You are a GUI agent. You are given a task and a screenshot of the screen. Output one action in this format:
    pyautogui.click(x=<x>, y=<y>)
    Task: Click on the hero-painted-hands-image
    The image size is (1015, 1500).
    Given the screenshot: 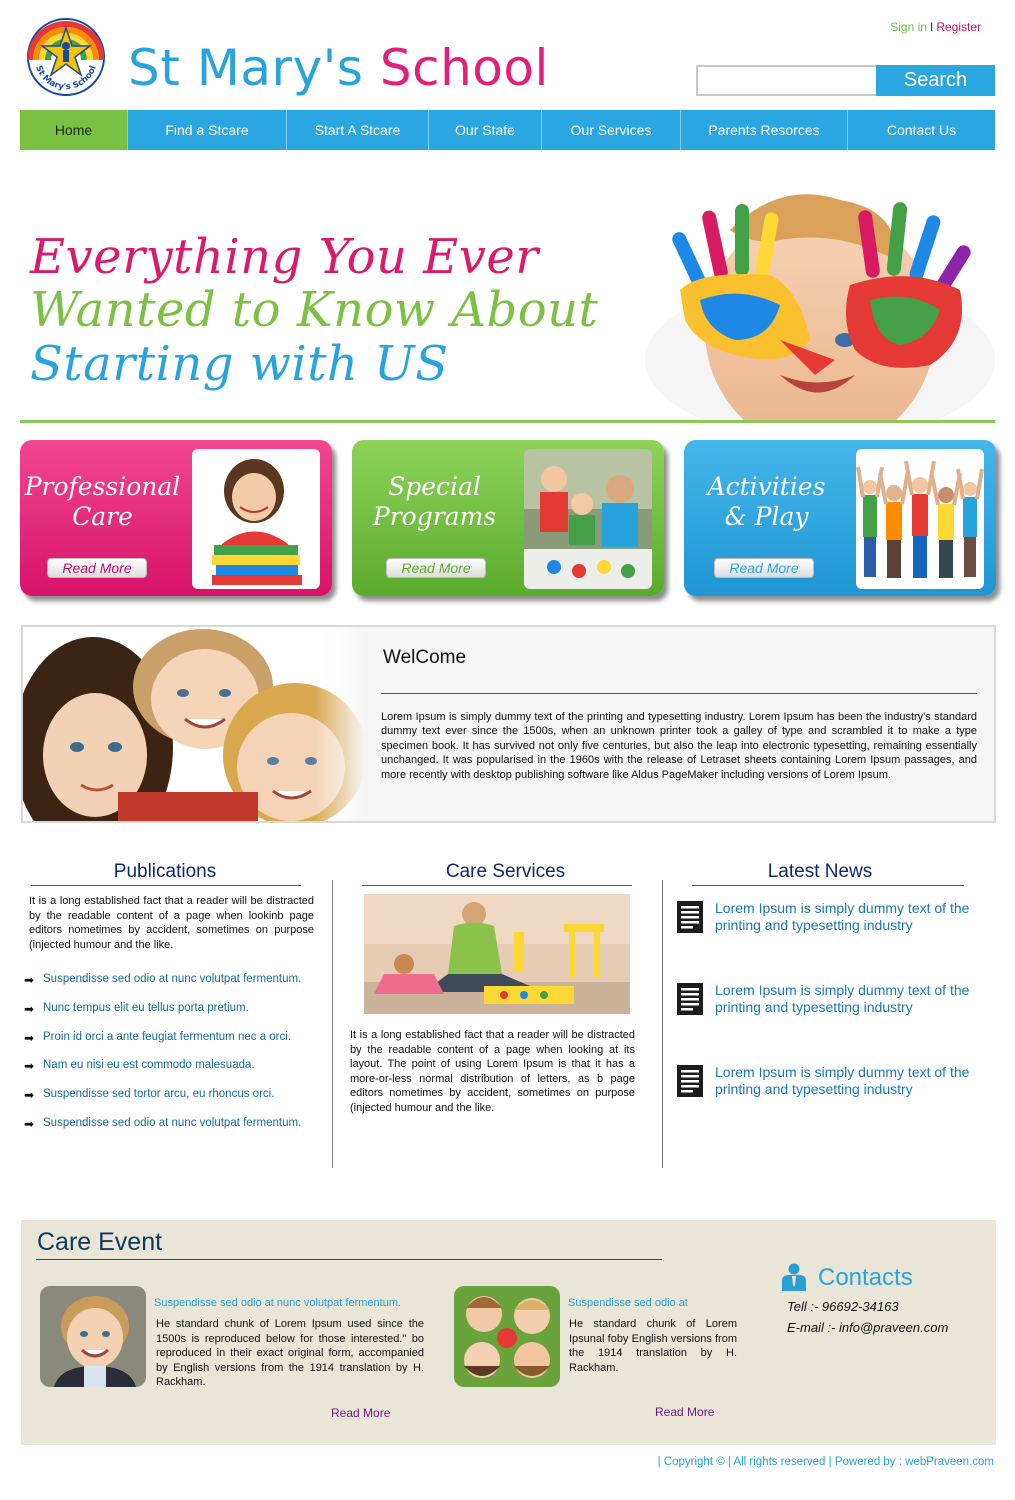 What is the action you would take?
    pyautogui.click(x=817, y=320)
    